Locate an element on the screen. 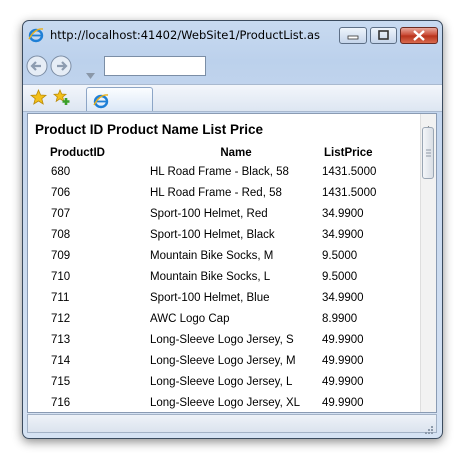 The image size is (465, 461). close-icon is located at coordinates (419, 35).